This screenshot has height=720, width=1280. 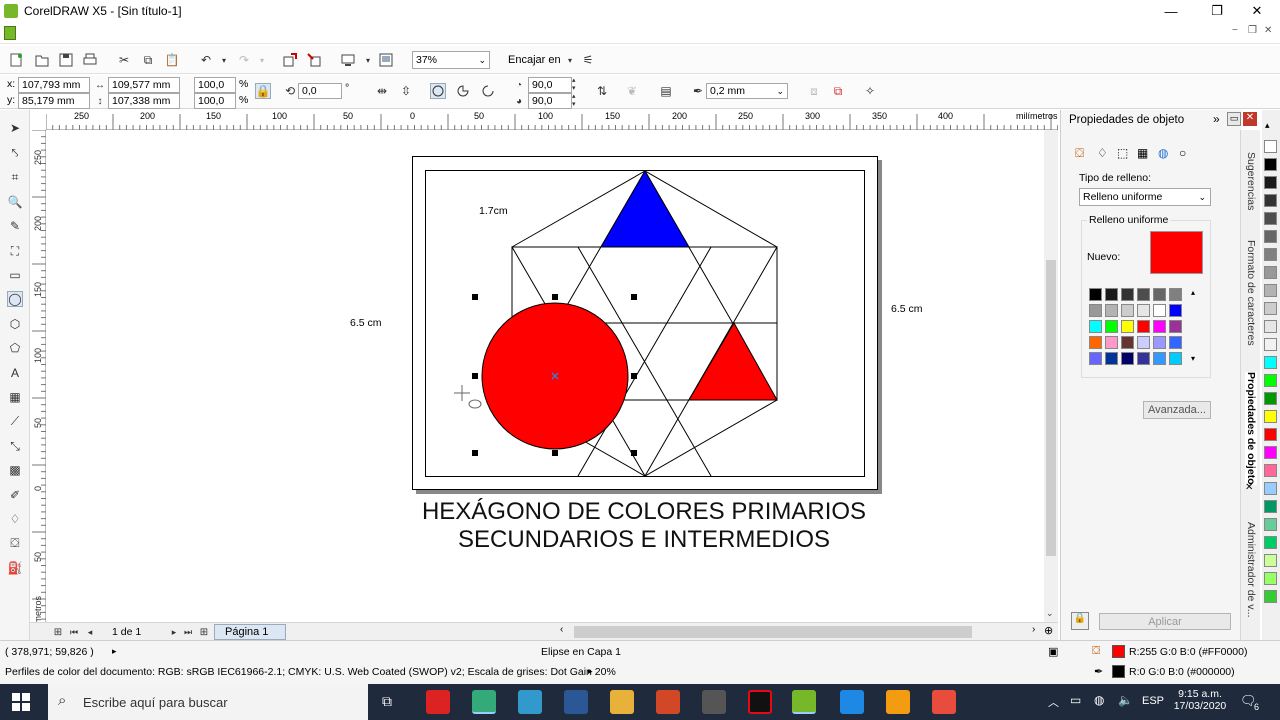 I want to click on app-red-icon, so click(x=944, y=702).